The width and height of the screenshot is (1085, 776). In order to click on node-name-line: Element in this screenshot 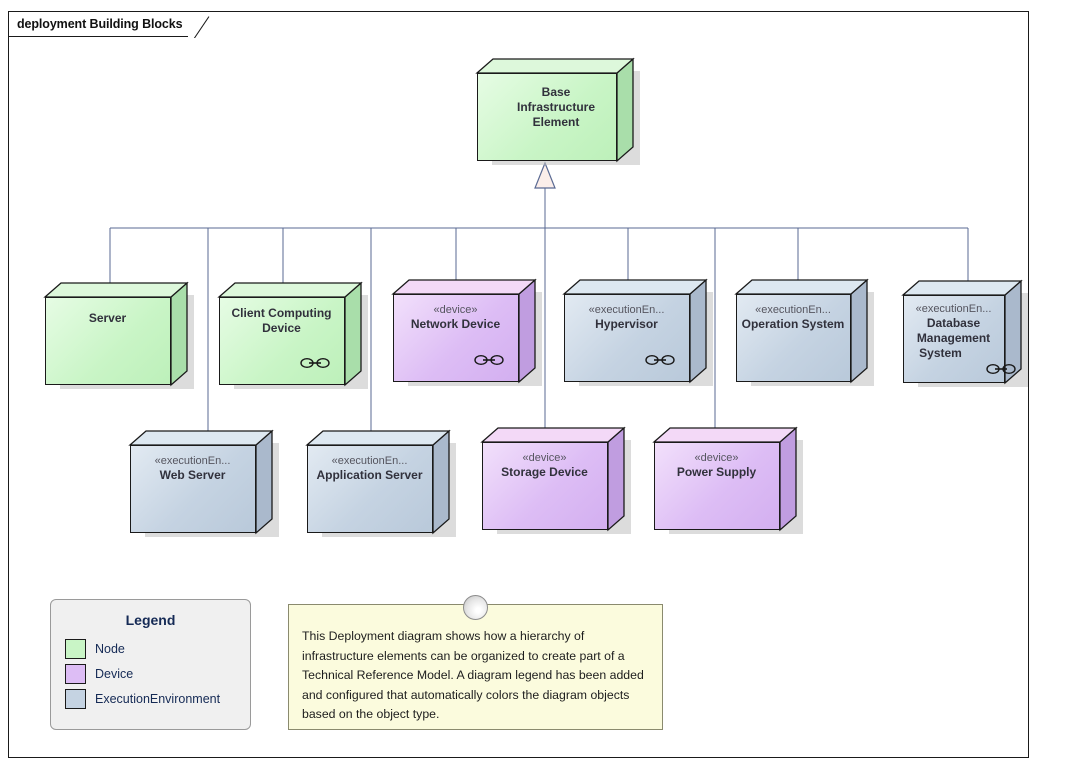, I will do `click(556, 122)`.